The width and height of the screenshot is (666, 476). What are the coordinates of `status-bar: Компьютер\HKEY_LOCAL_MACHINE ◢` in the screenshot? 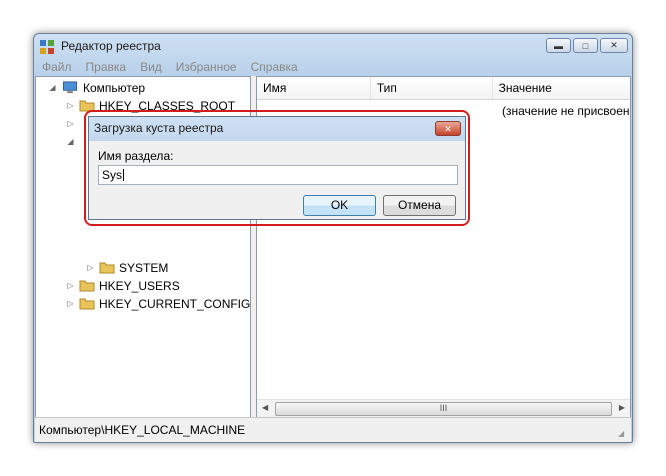 It's located at (333, 429).